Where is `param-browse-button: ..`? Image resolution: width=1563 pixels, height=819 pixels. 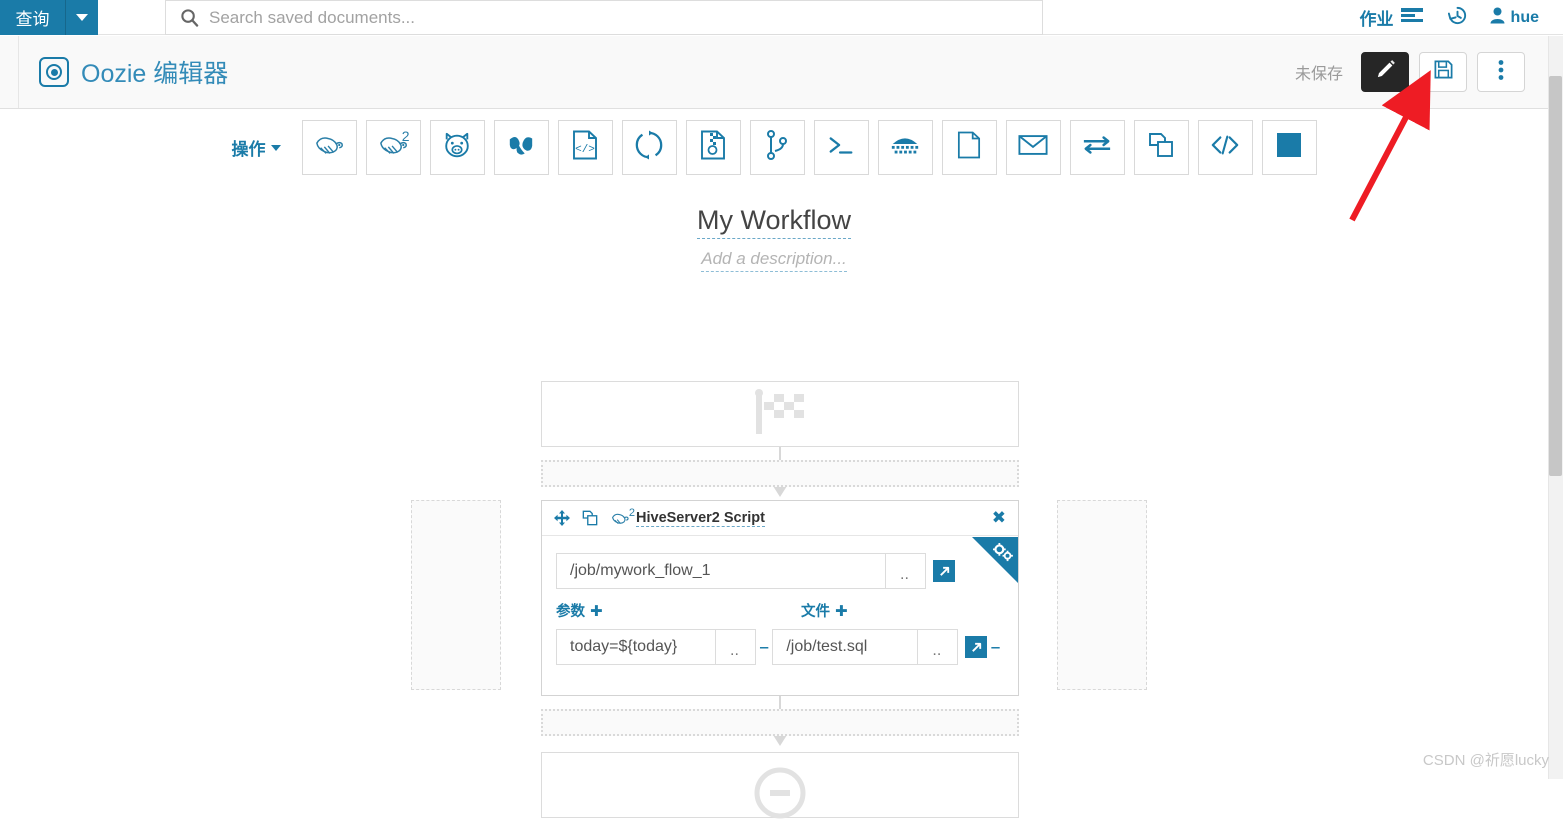
param-browse-button: .. is located at coordinates (734, 647).